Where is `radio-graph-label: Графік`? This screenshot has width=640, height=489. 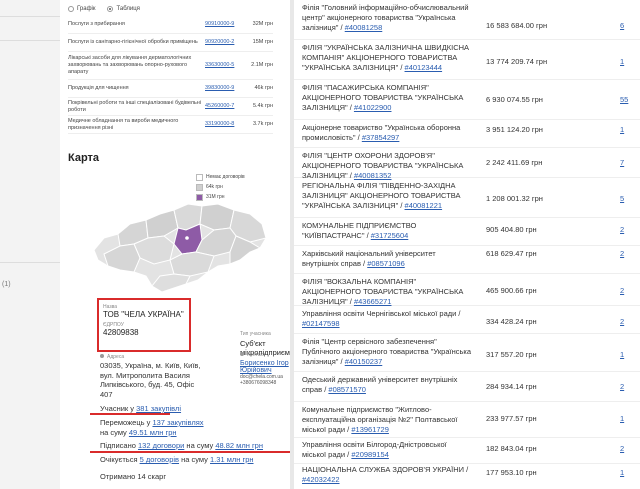 radio-graph-label: Графік is located at coordinates (86, 9).